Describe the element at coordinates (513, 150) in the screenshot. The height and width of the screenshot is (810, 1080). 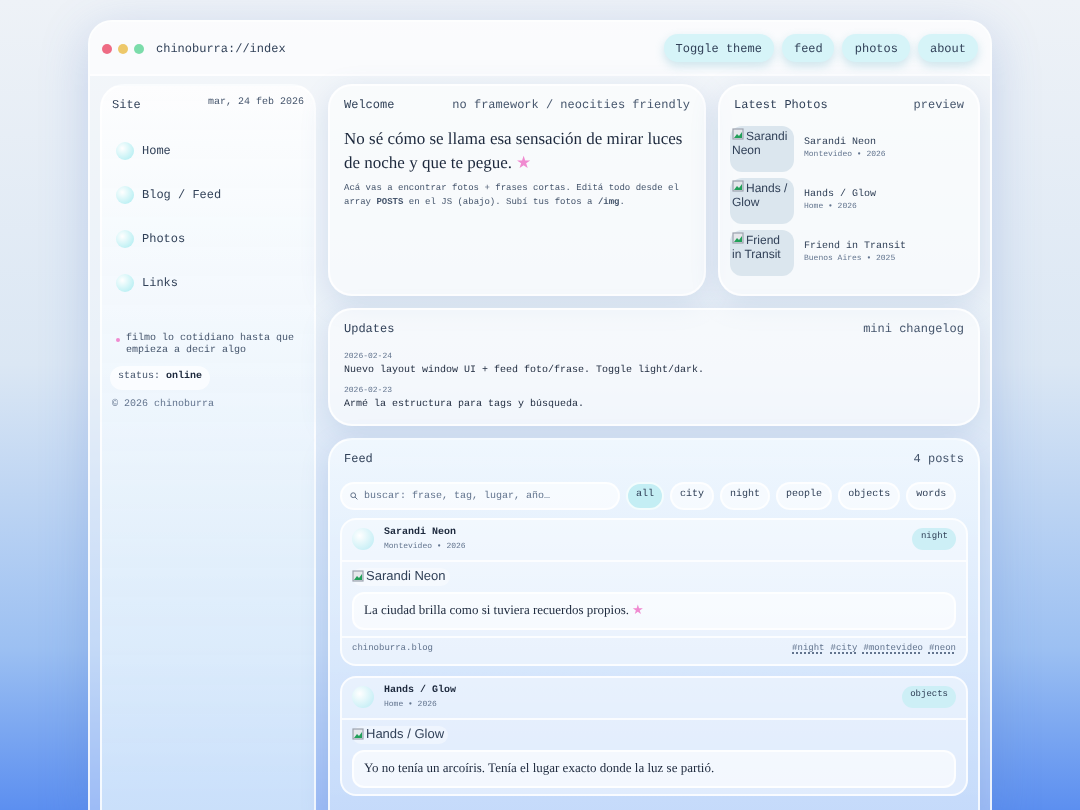
I see `welcome-heading: No sé cómo se llama esa sensación de mirar luces de noche y que te pegue. ★` at that location.